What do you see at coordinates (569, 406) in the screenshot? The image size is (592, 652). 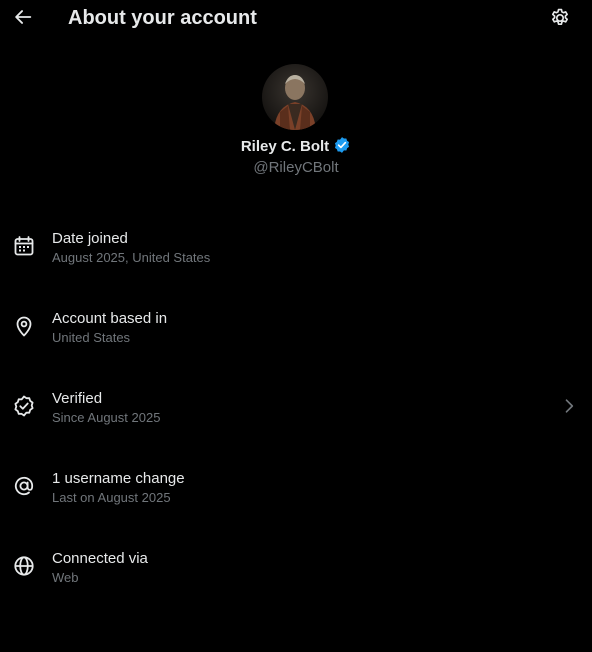 I see `chevron-right-icon` at bounding box center [569, 406].